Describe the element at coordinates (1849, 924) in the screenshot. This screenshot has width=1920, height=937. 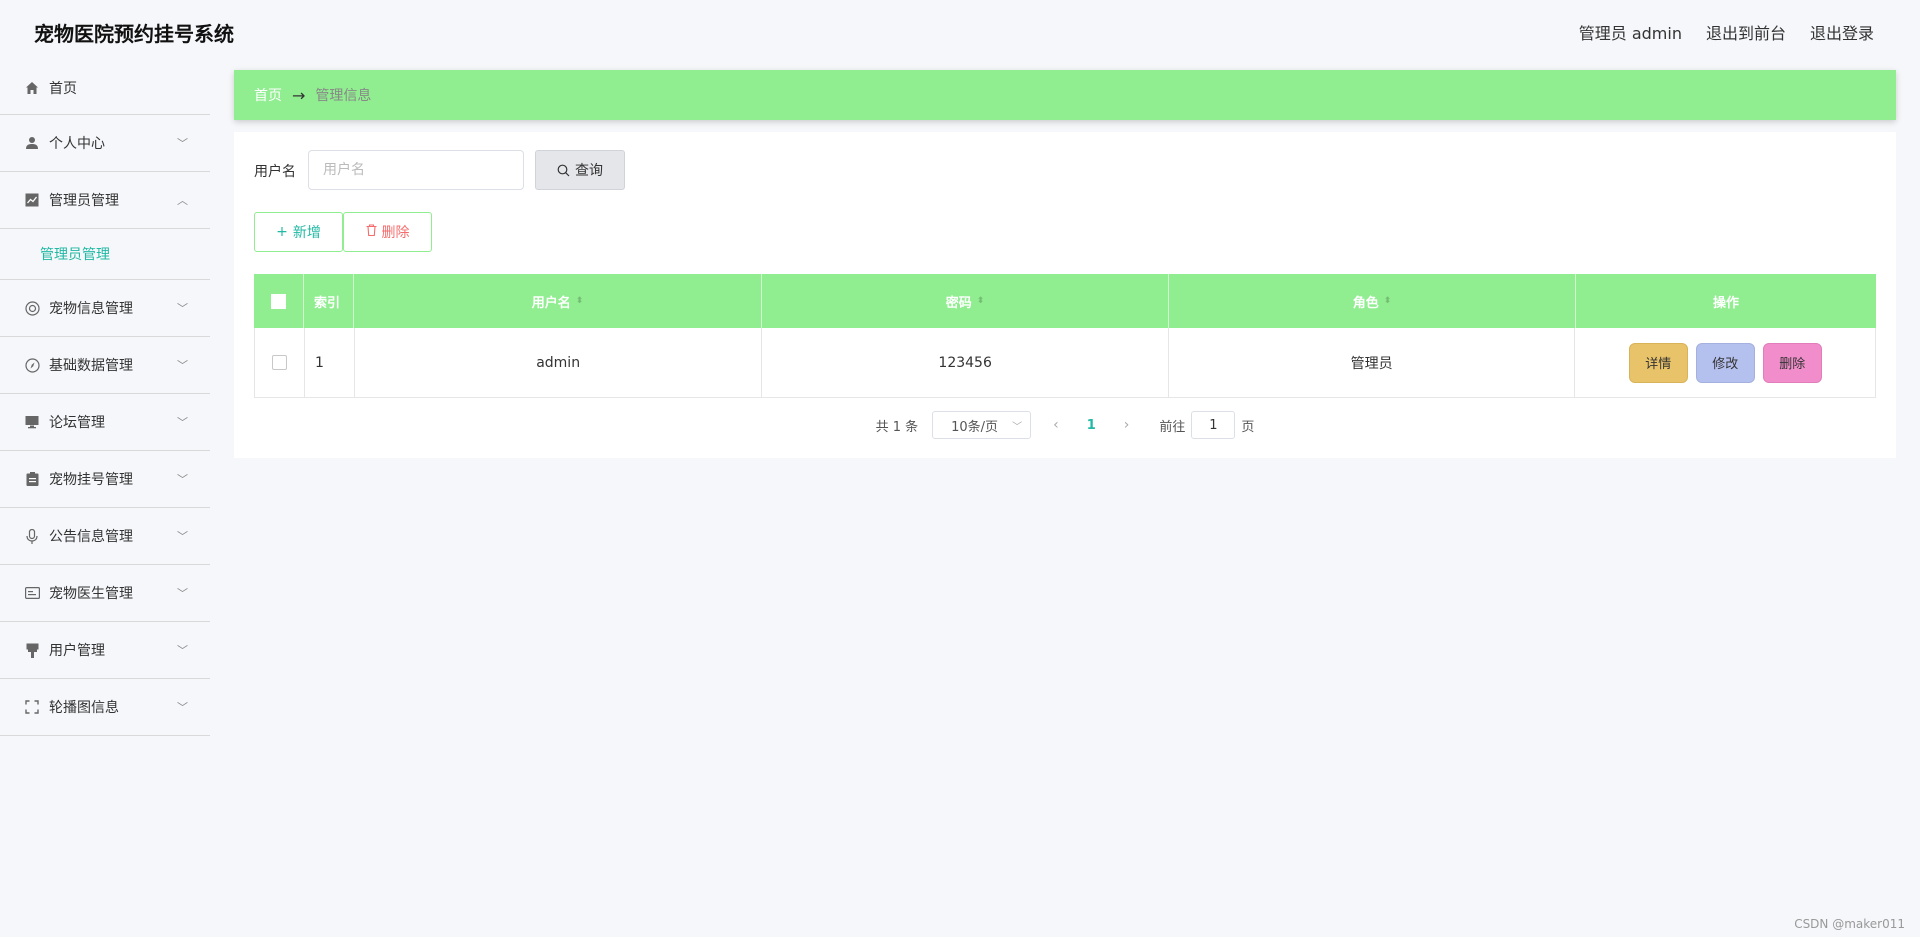
I see `watermark: CSDN @maker011` at that location.